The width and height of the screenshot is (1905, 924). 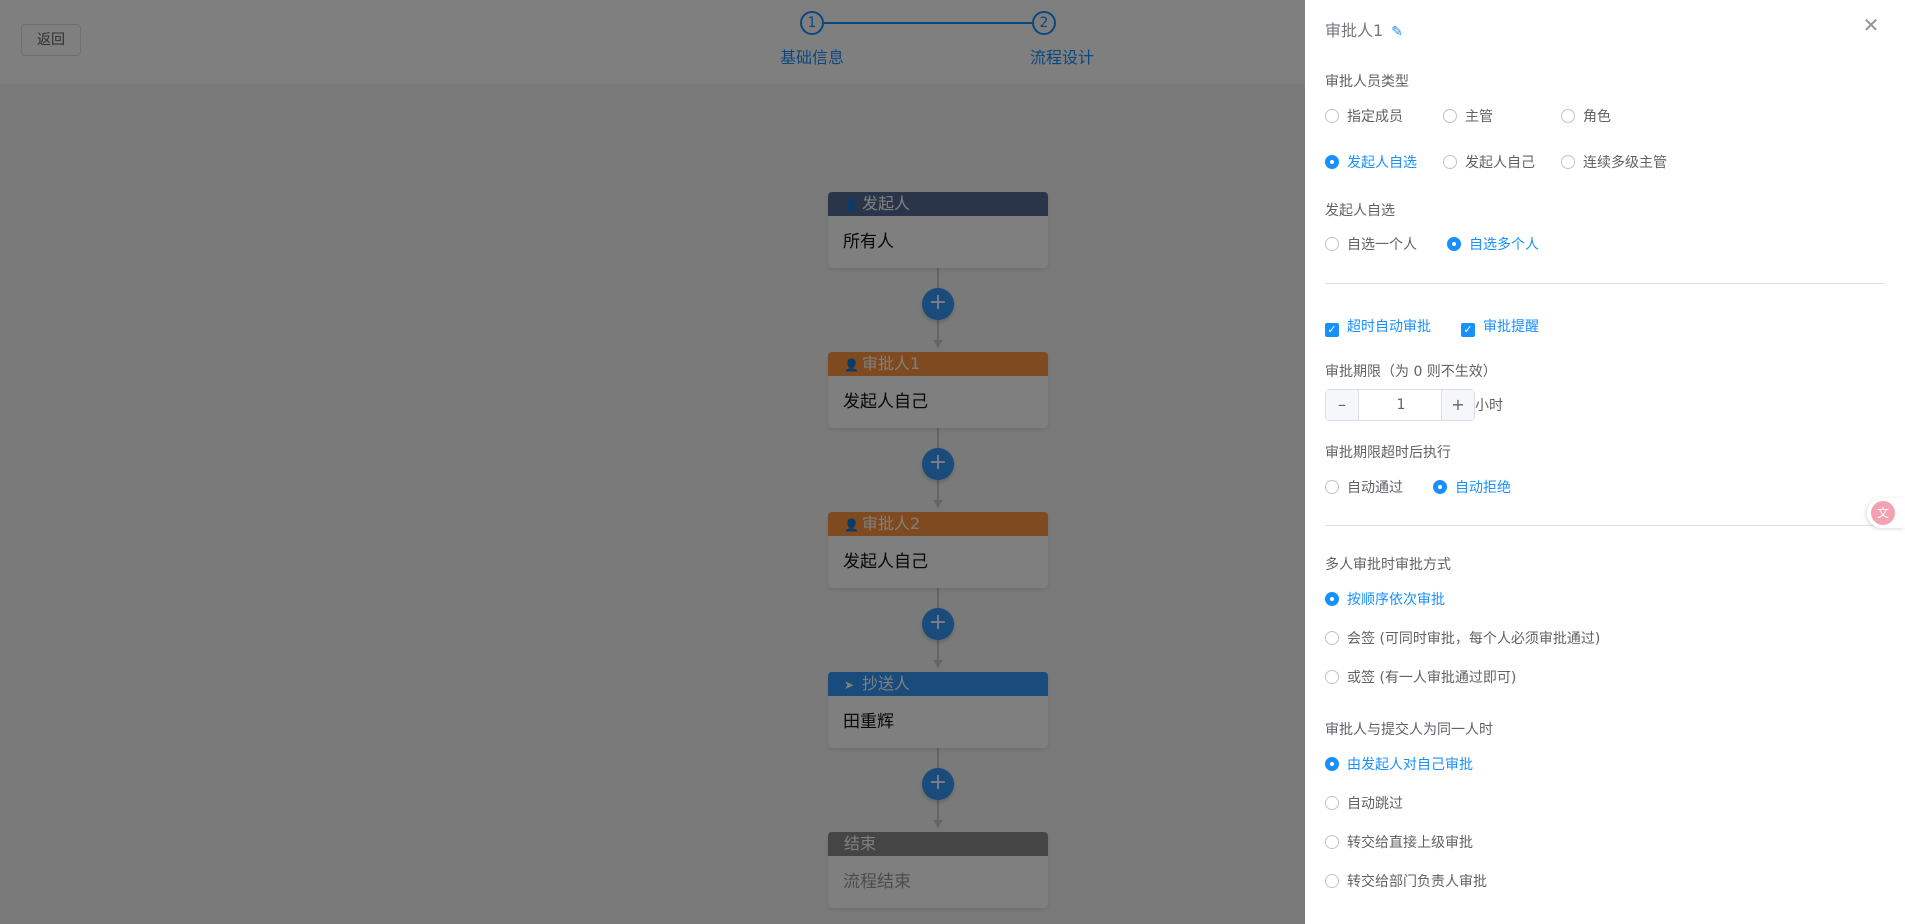 I want to click on radio-auto-pass: 自动通过, so click(x=1364, y=487).